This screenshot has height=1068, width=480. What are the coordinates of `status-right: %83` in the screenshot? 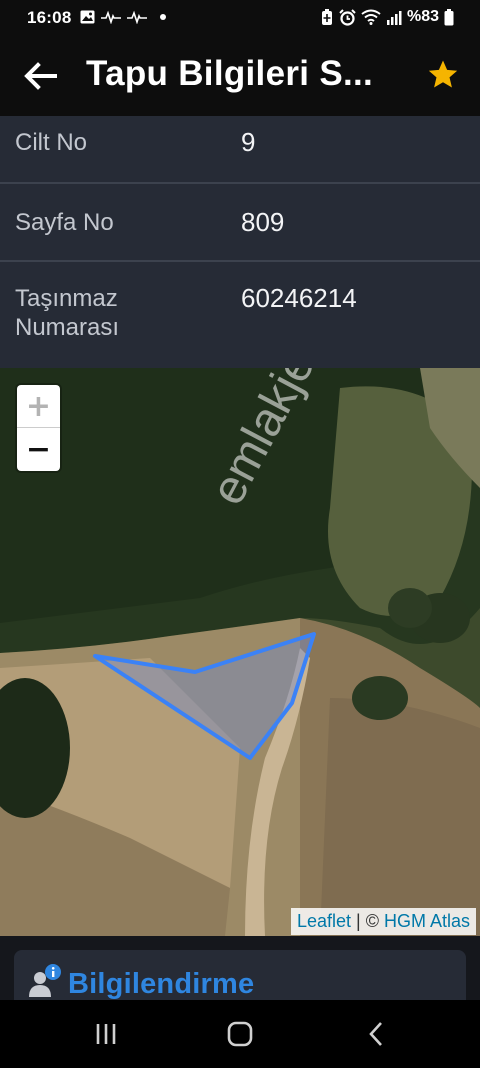 It's located at (387, 17).